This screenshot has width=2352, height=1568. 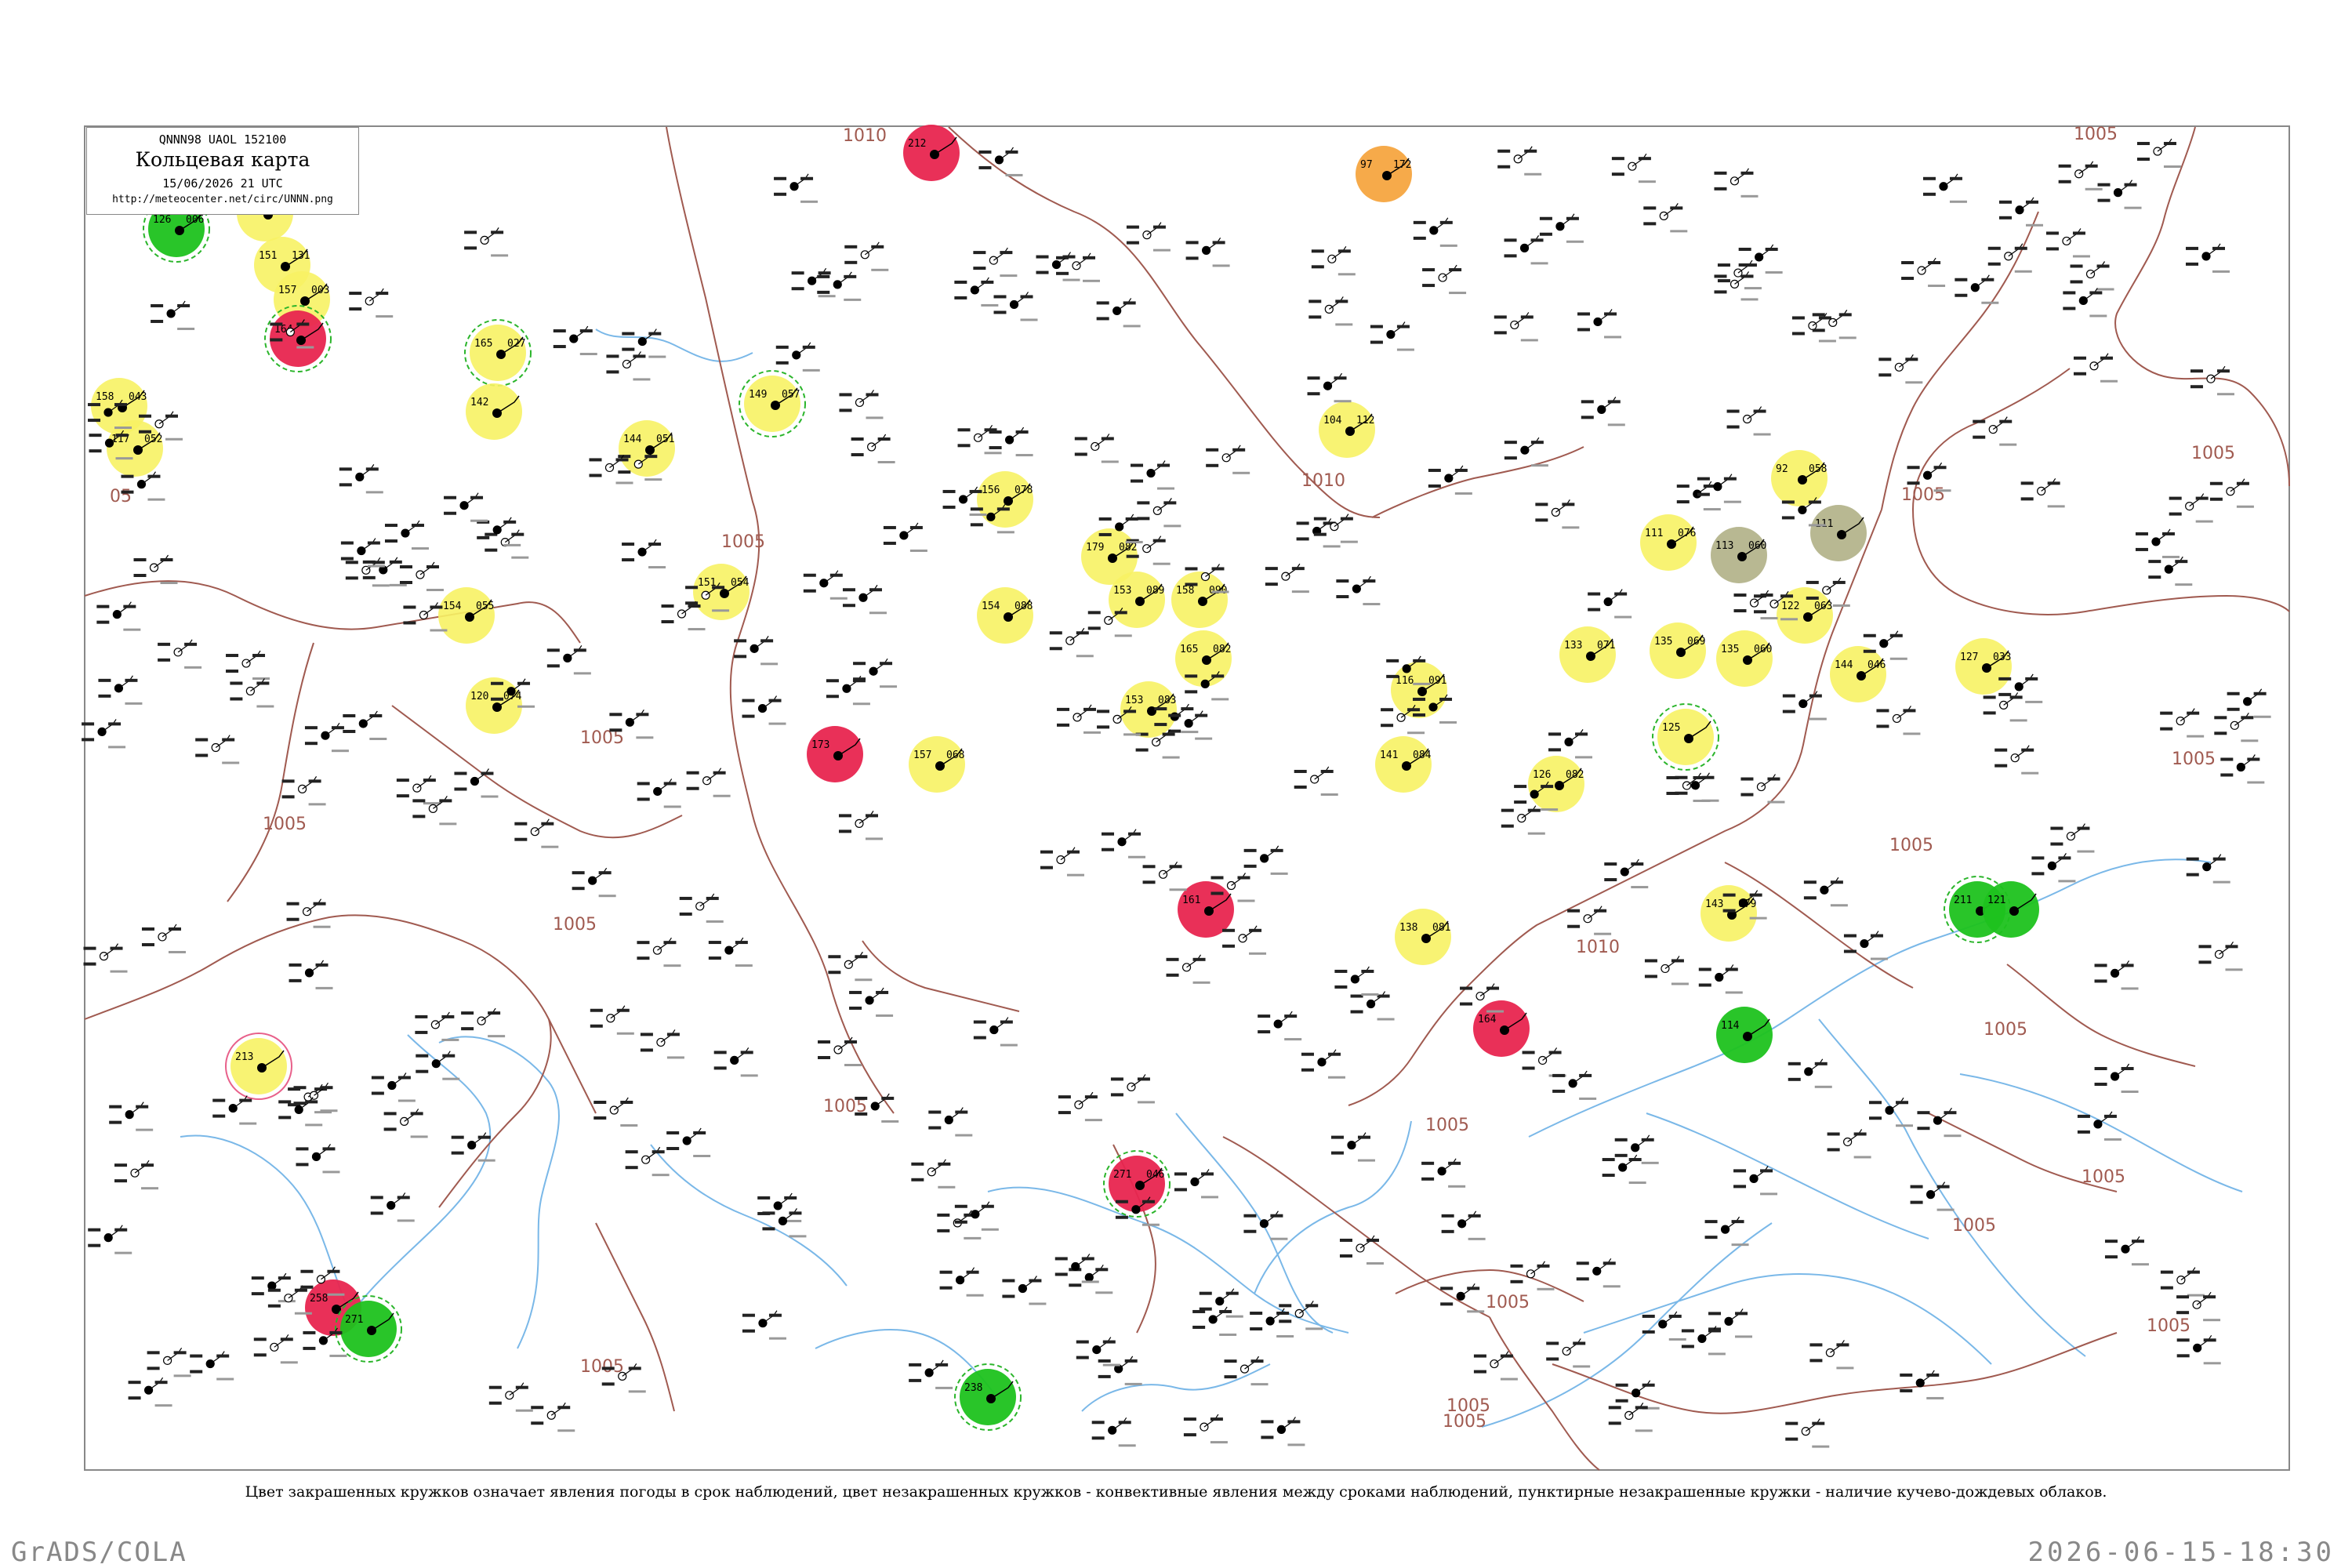 What do you see at coordinates (498, 353) in the screenshot?
I see `station-marker: 165 027` at bounding box center [498, 353].